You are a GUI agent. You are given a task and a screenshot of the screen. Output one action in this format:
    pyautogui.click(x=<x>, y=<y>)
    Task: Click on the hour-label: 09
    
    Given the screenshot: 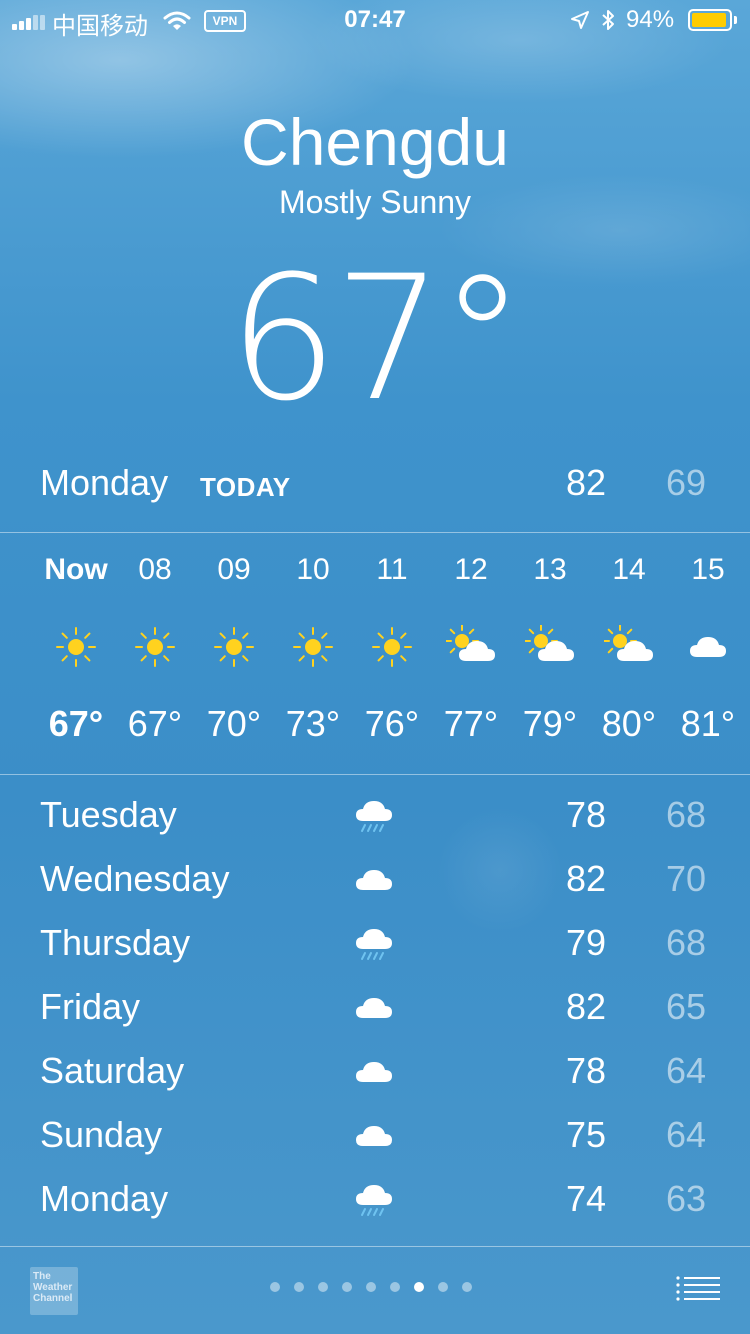 What is the action you would take?
    pyautogui.click(x=234, y=569)
    